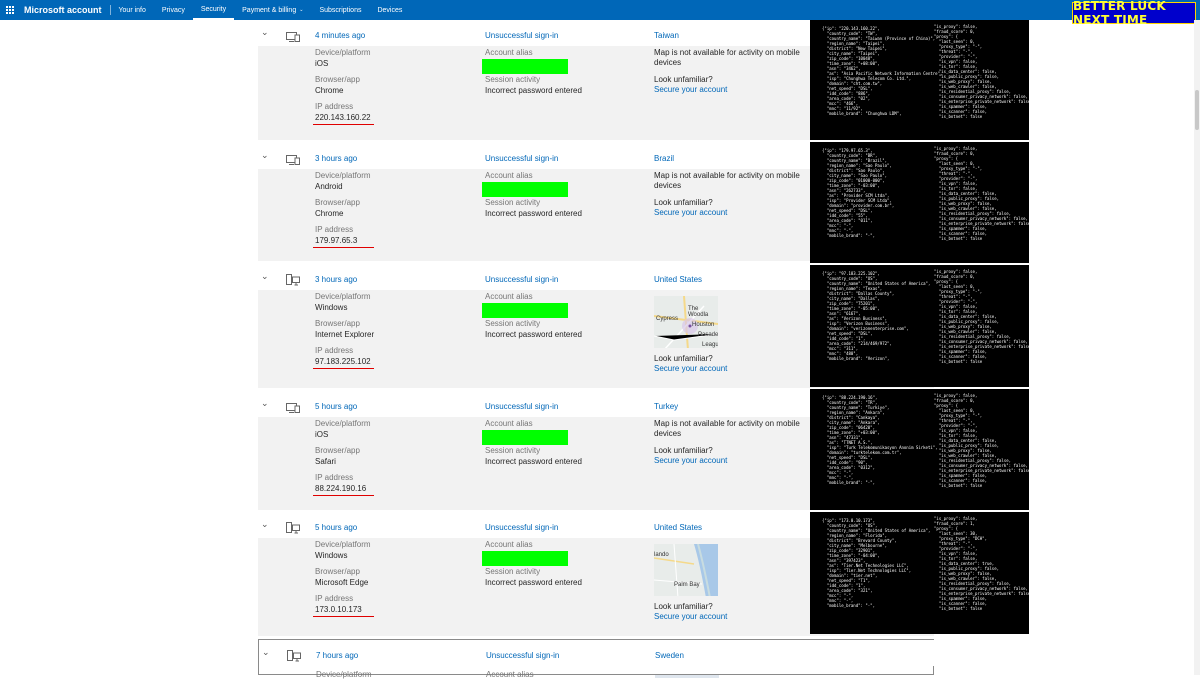  What do you see at coordinates (509, 544) in the screenshot?
I see `account-alias-label: Account alias` at bounding box center [509, 544].